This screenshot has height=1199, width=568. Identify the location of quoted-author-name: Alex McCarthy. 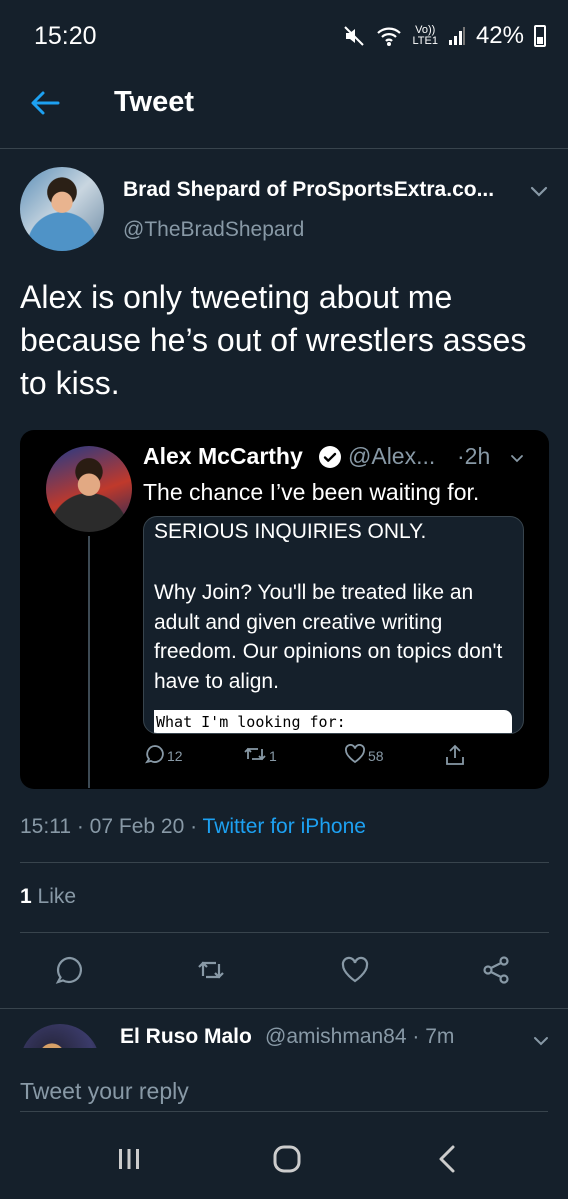
(223, 456).